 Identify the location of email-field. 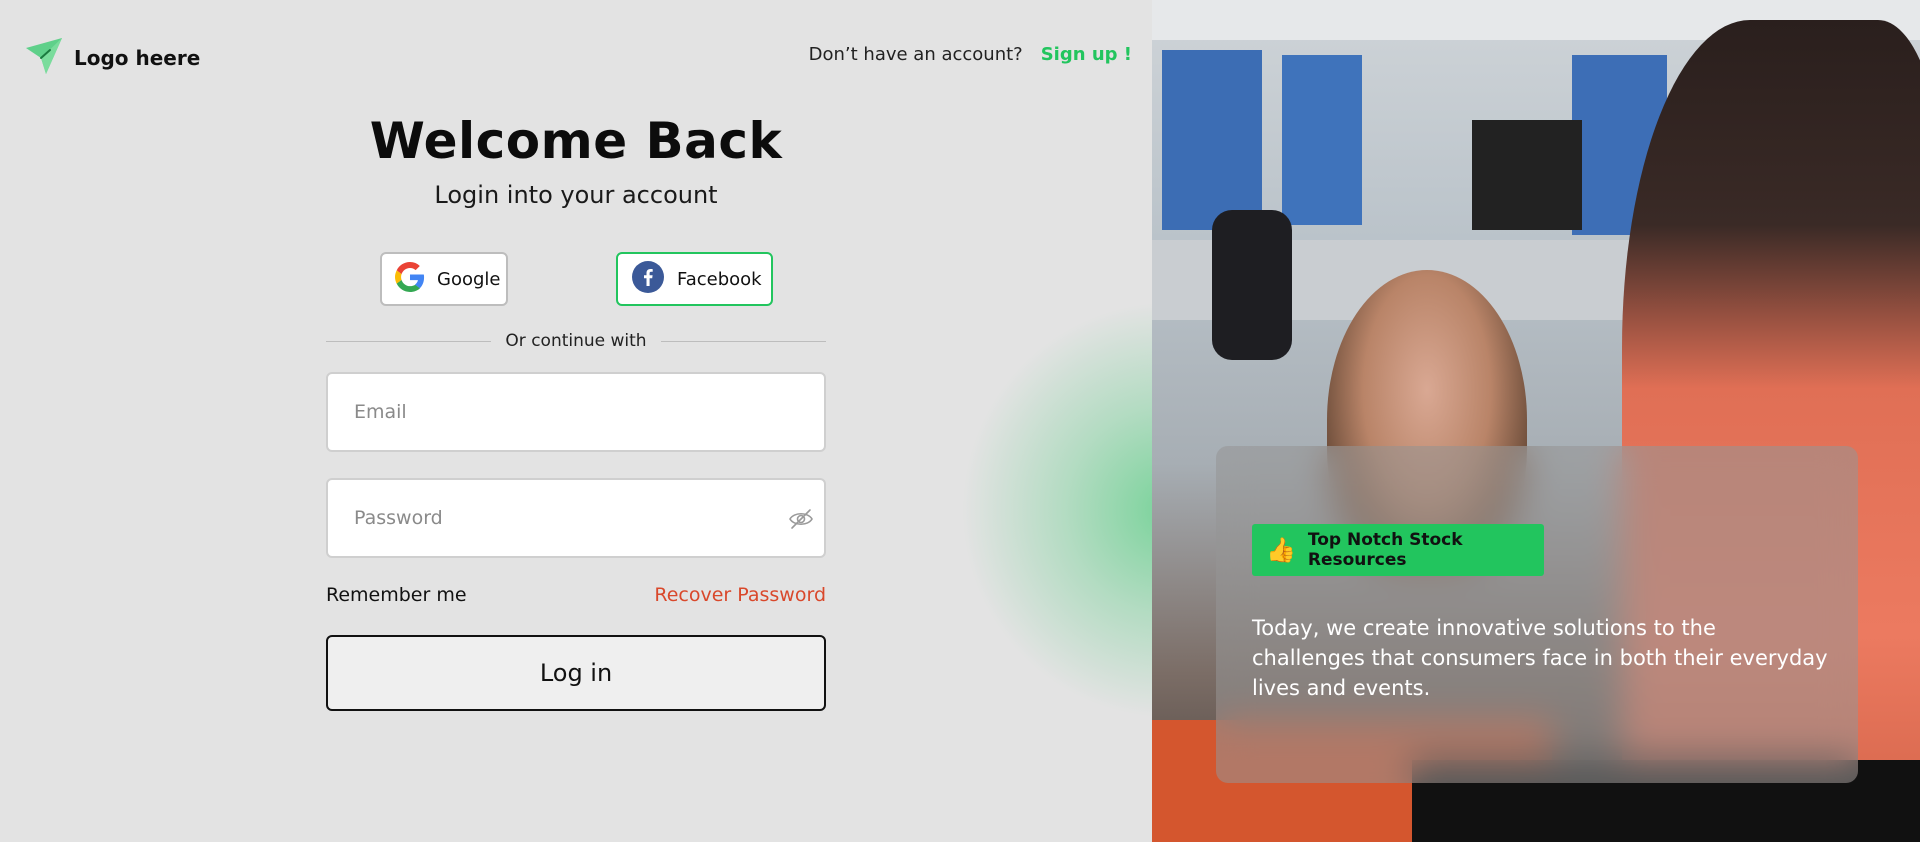
(576, 412).